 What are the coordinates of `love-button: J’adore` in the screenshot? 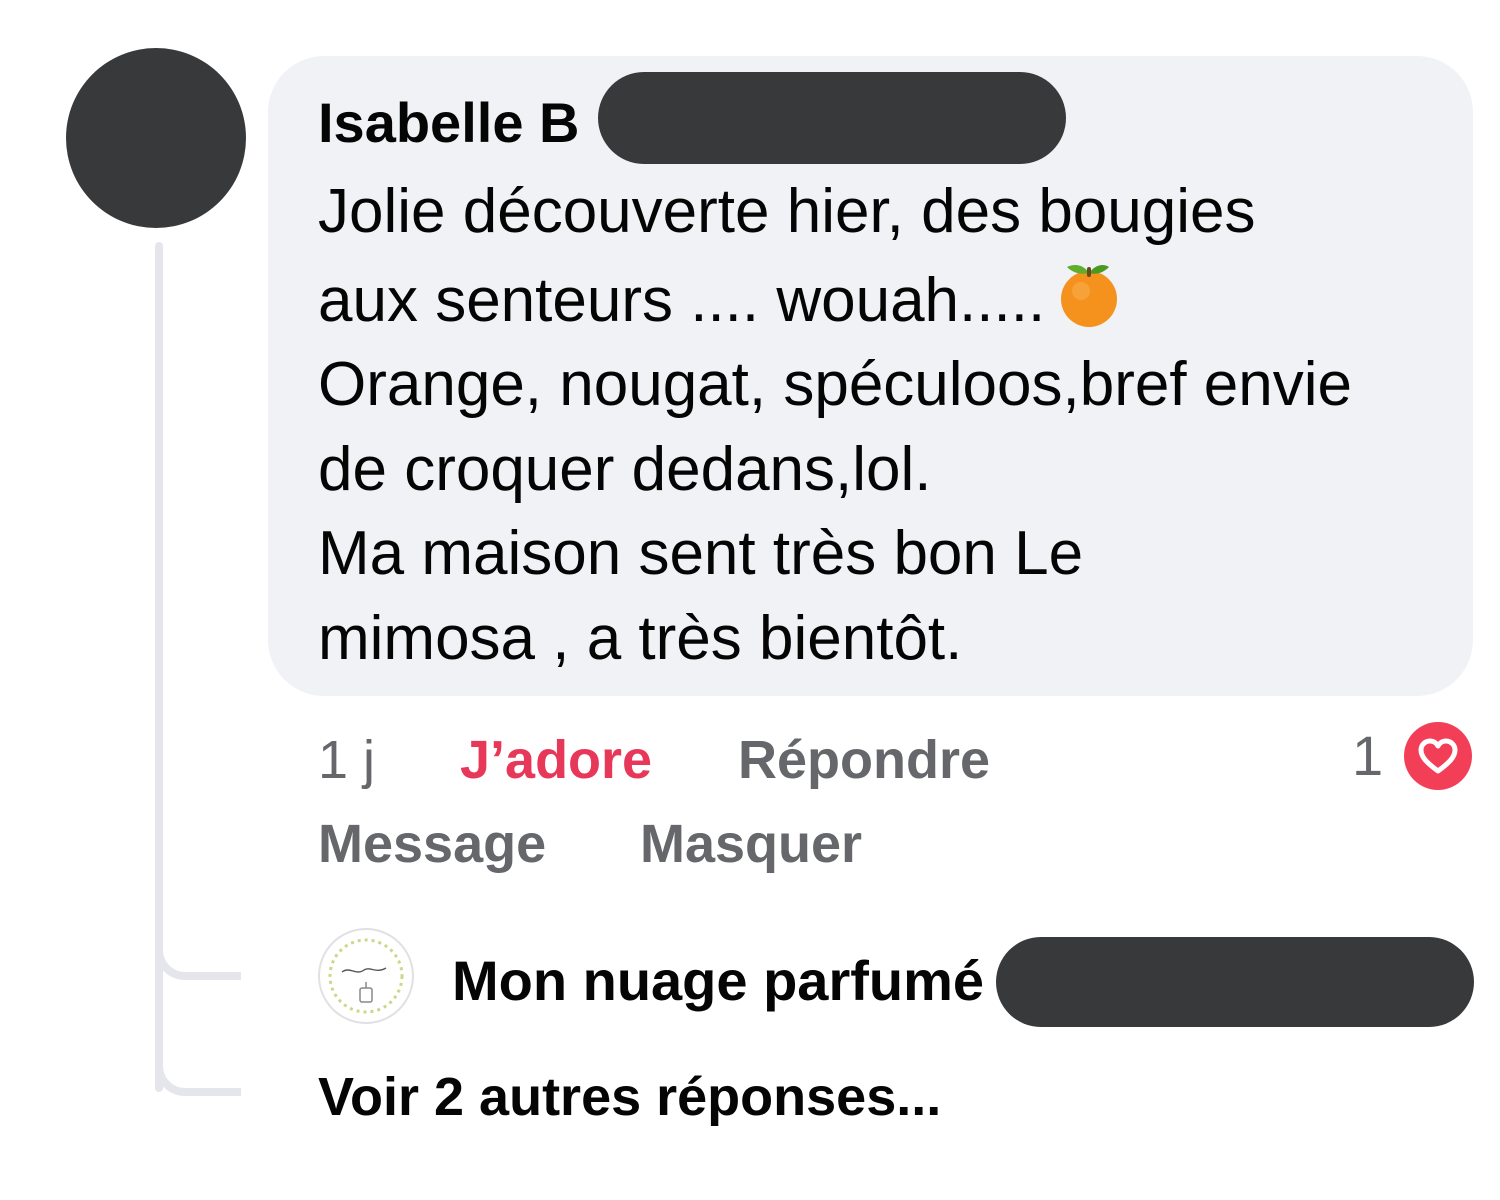 It's located at (556, 760).